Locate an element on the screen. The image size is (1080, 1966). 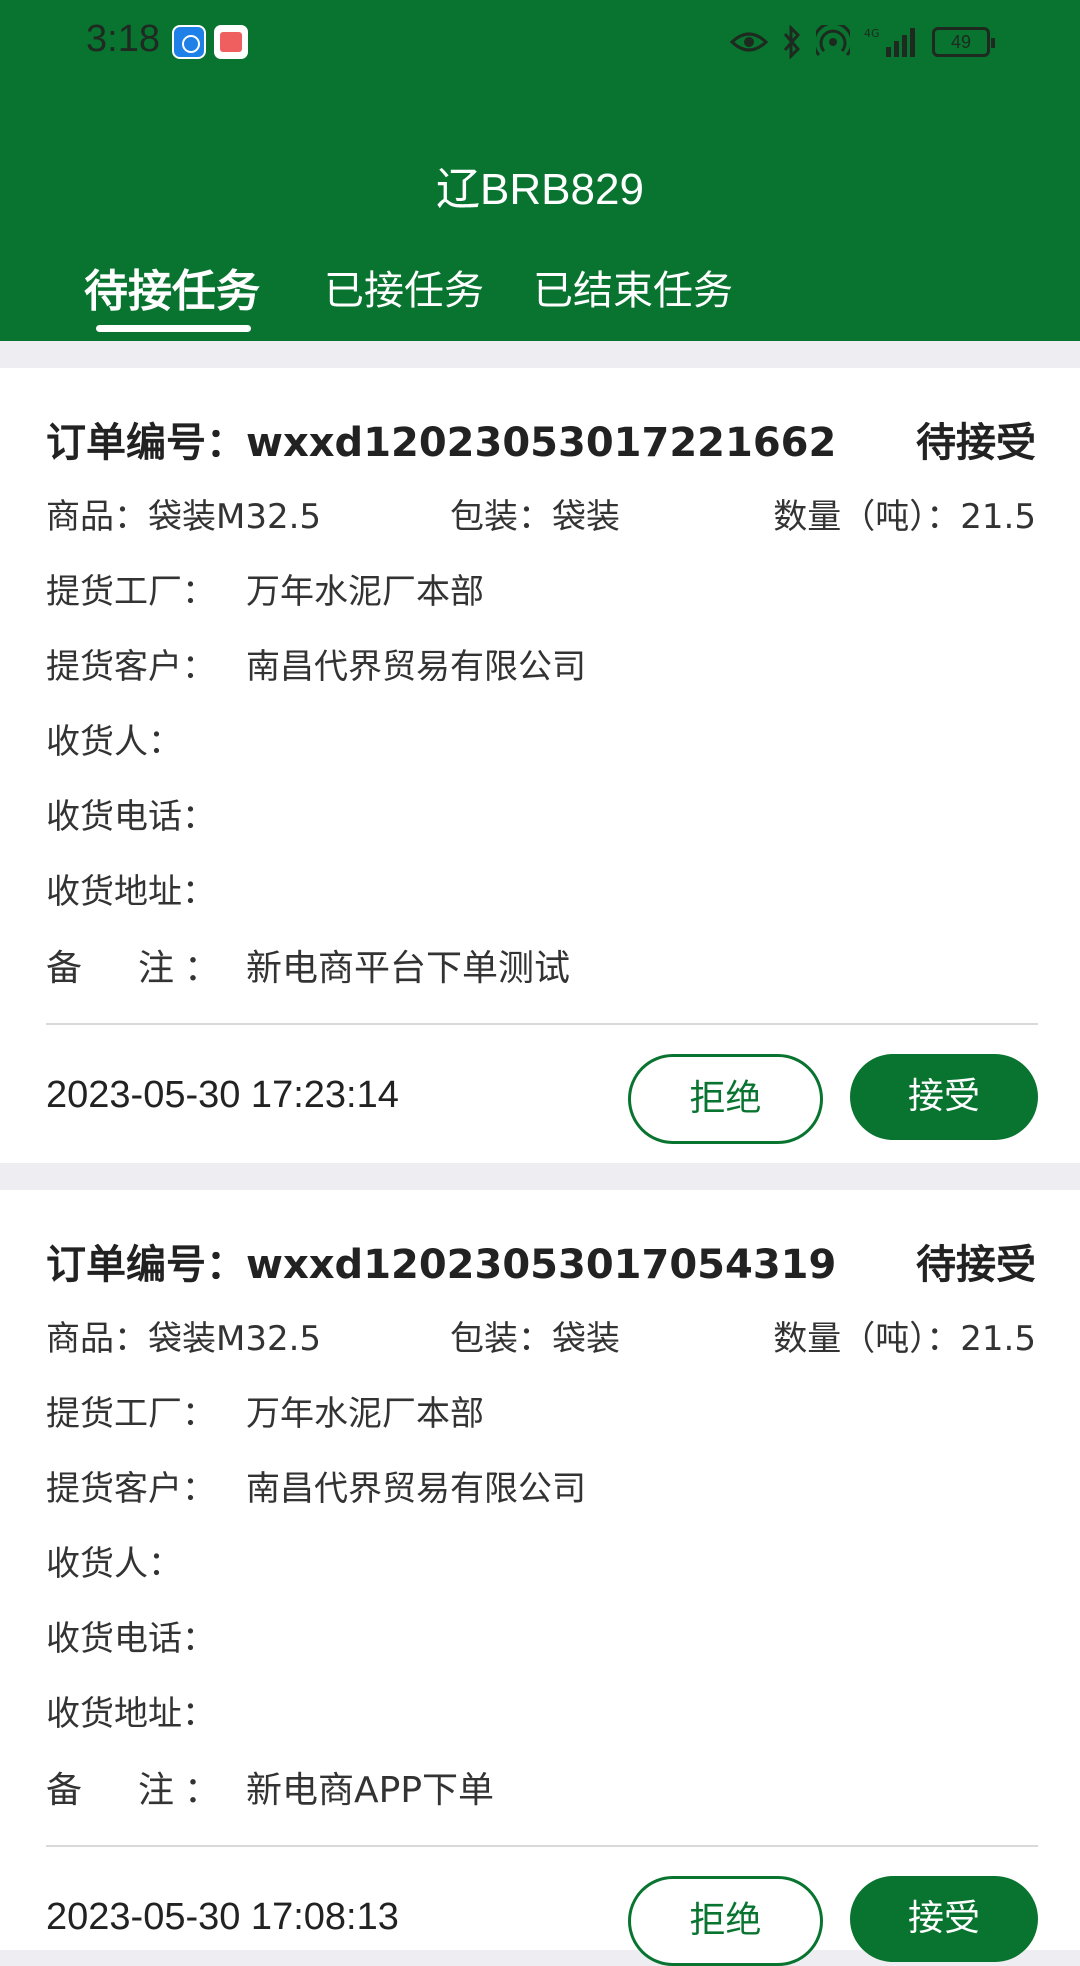
active-tab-indicator is located at coordinates (173, 328).